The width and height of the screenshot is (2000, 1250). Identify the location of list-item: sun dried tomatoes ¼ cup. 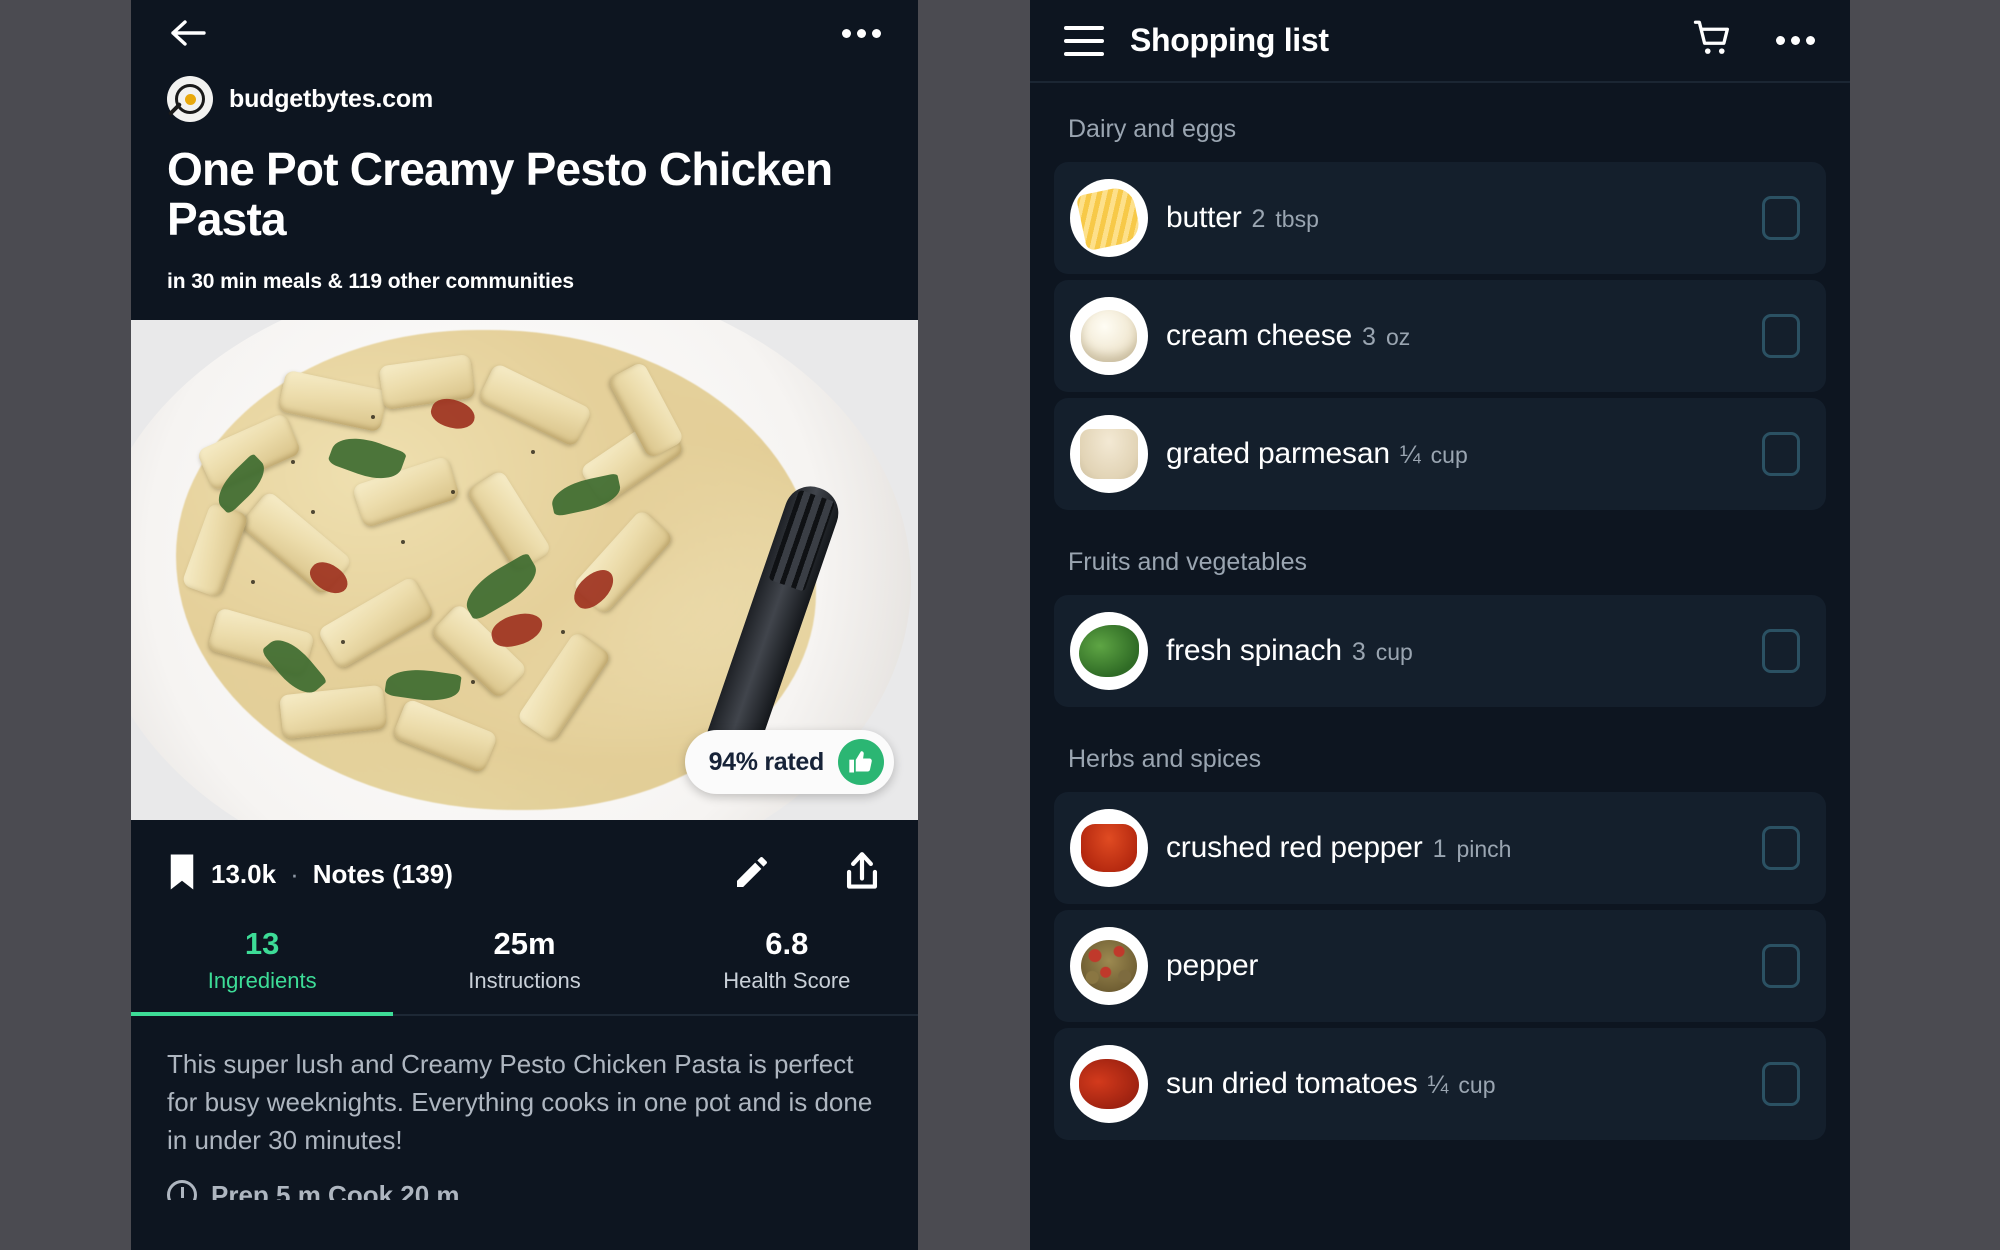
(1440, 1084).